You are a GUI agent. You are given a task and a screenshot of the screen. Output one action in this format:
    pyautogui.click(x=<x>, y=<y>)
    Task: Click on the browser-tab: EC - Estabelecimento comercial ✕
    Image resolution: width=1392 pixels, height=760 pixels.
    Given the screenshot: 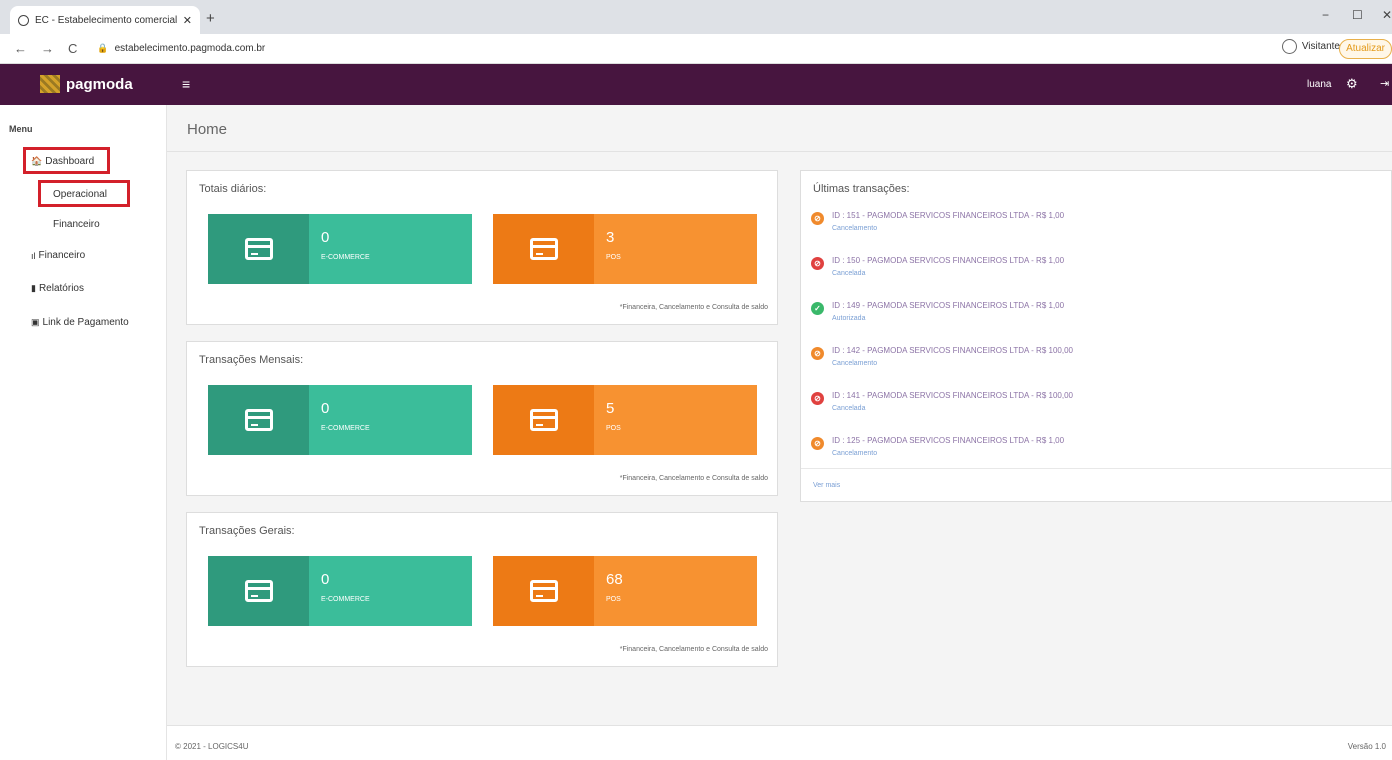 What is the action you would take?
    pyautogui.click(x=105, y=20)
    